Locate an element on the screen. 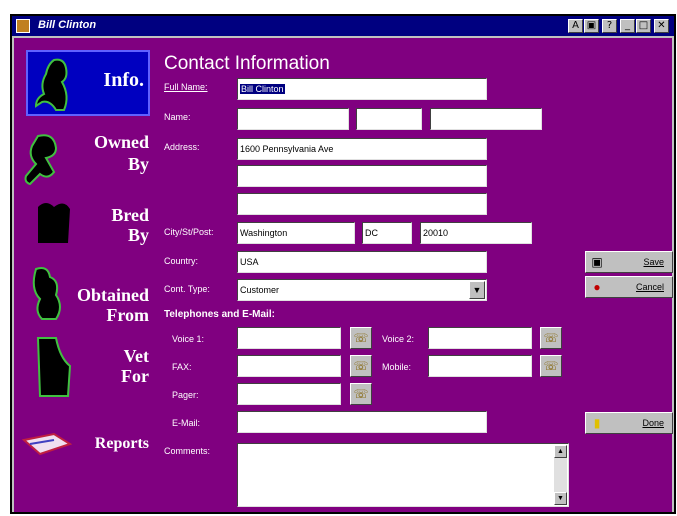  reports-icon is located at coordinates (47, 444).